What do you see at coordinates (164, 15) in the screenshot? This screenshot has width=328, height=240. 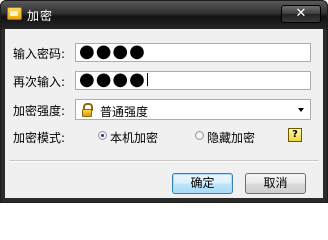 I see `title-bar: 加密 ✕` at bounding box center [164, 15].